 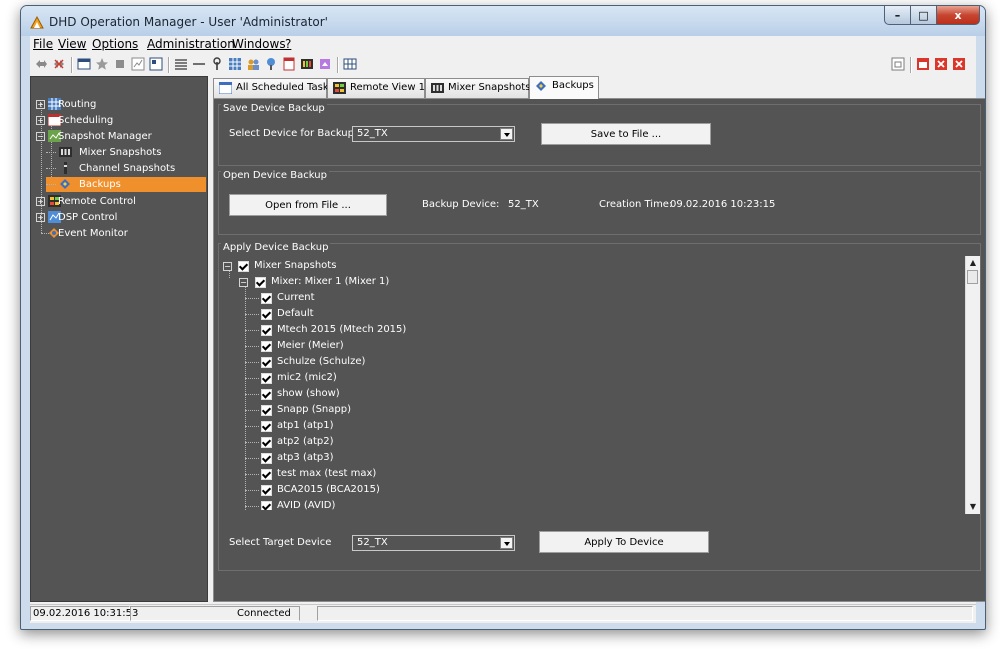 What do you see at coordinates (72, 44) in the screenshot?
I see `menu-view: View` at bounding box center [72, 44].